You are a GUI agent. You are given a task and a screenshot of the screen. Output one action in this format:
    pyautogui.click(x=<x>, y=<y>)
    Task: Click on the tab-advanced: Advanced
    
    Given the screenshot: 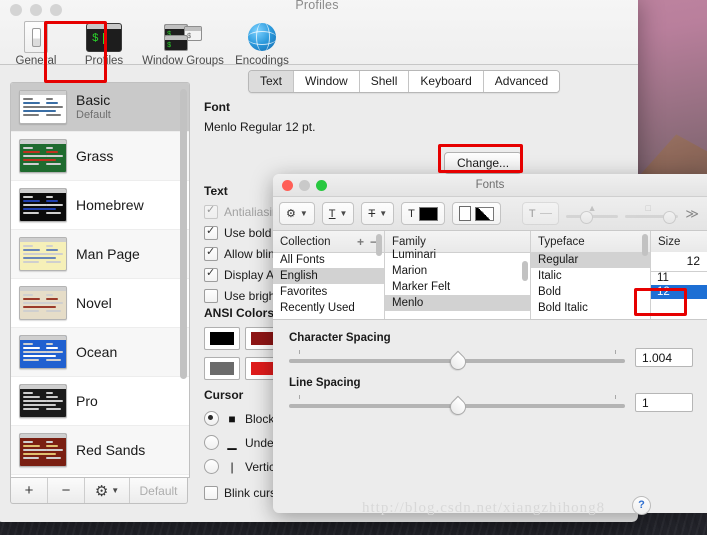 What is the action you would take?
    pyautogui.click(x=521, y=81)
    